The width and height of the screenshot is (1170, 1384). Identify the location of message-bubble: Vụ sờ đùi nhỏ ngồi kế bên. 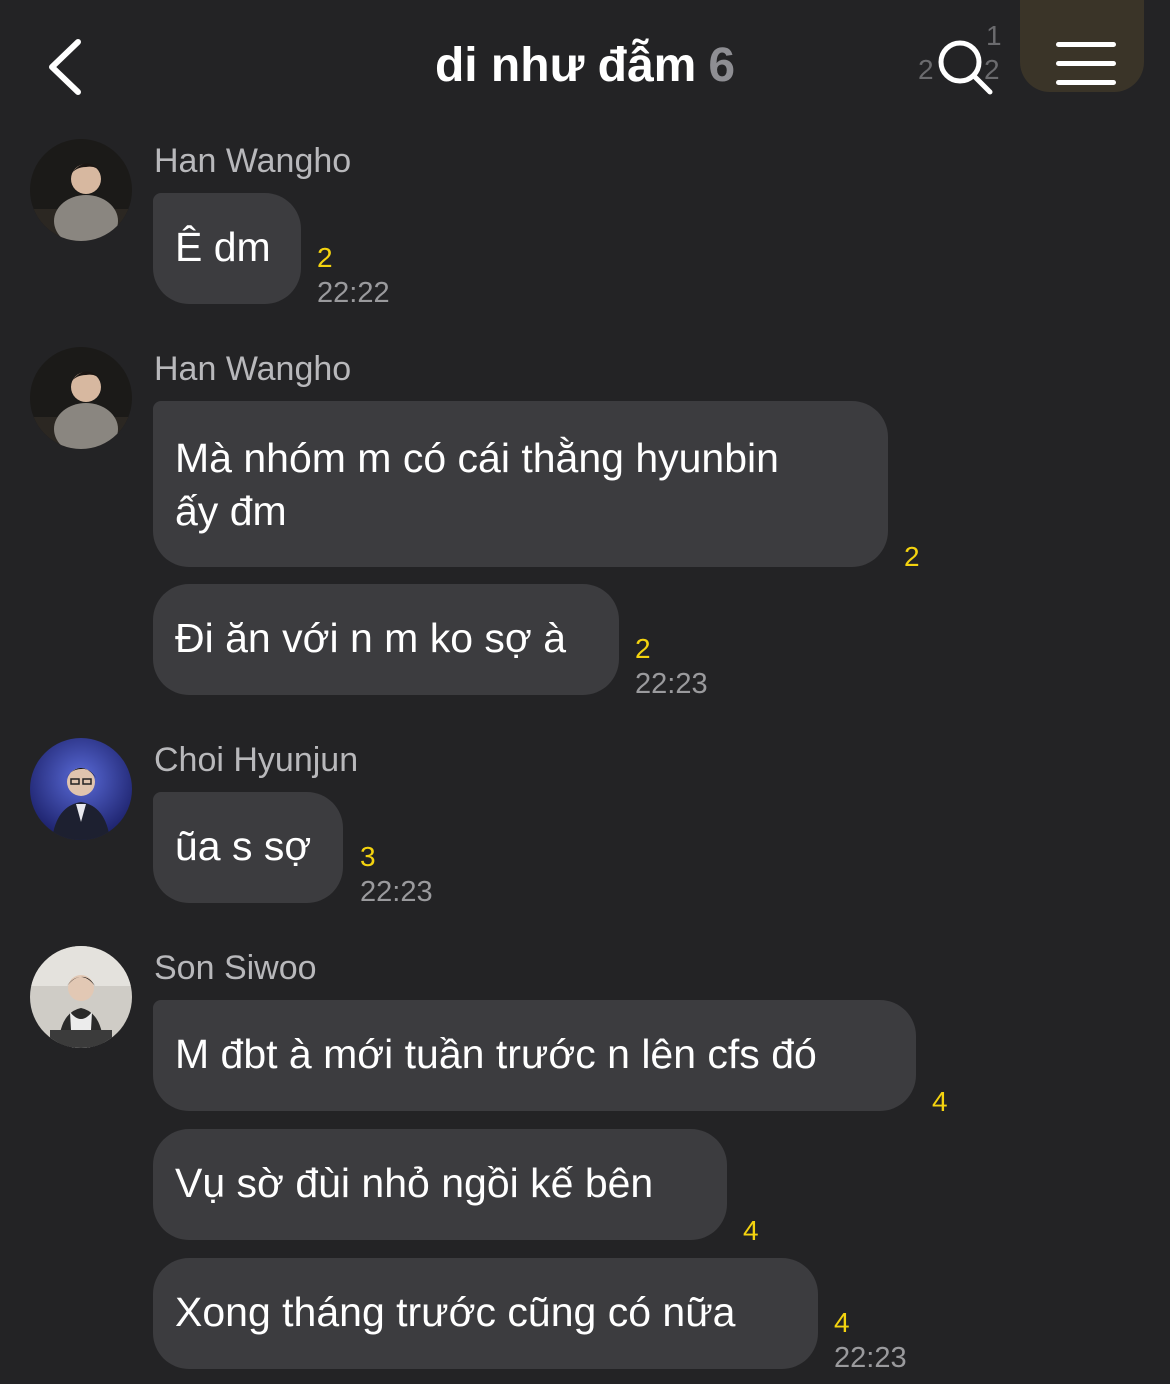
(440, 1184).